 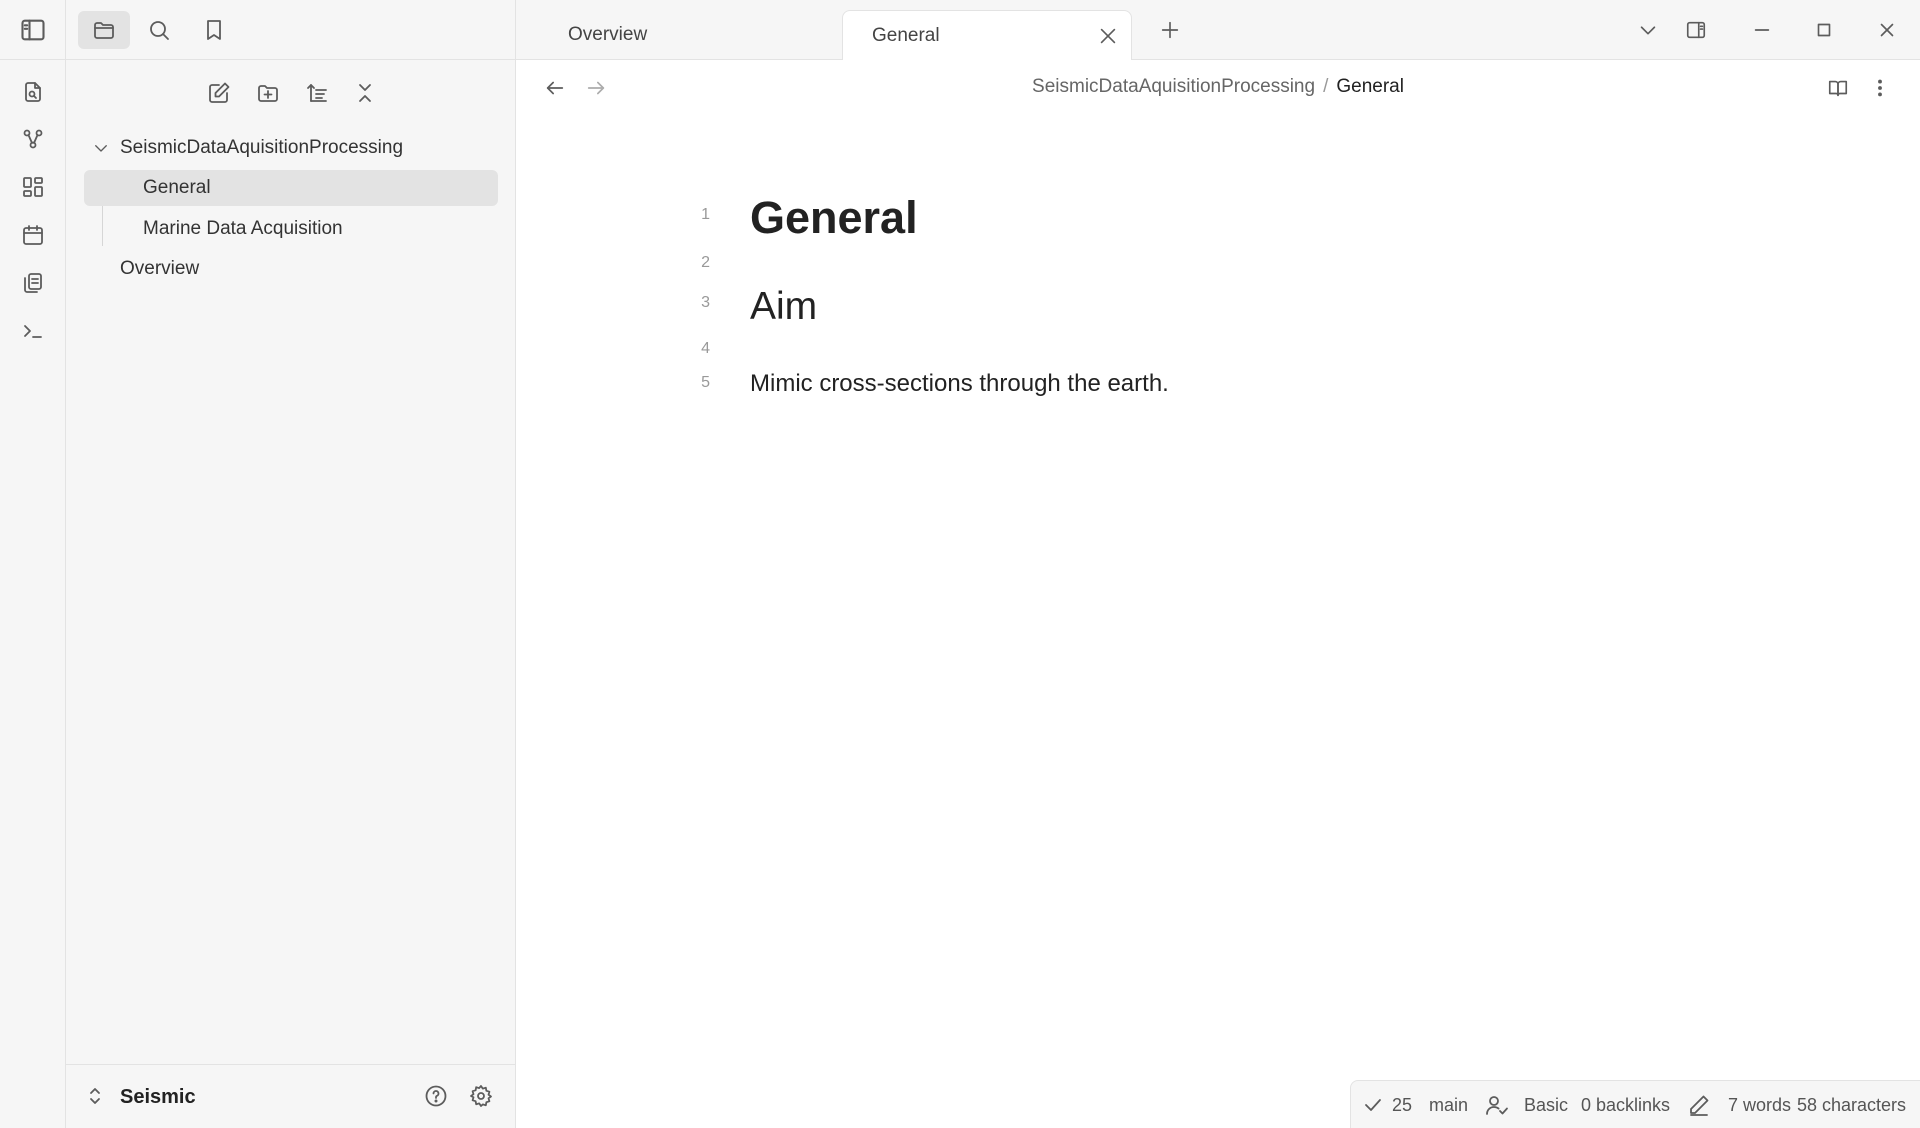 I want to click on mode-label: Basic, so click(x=1546, y=1105).